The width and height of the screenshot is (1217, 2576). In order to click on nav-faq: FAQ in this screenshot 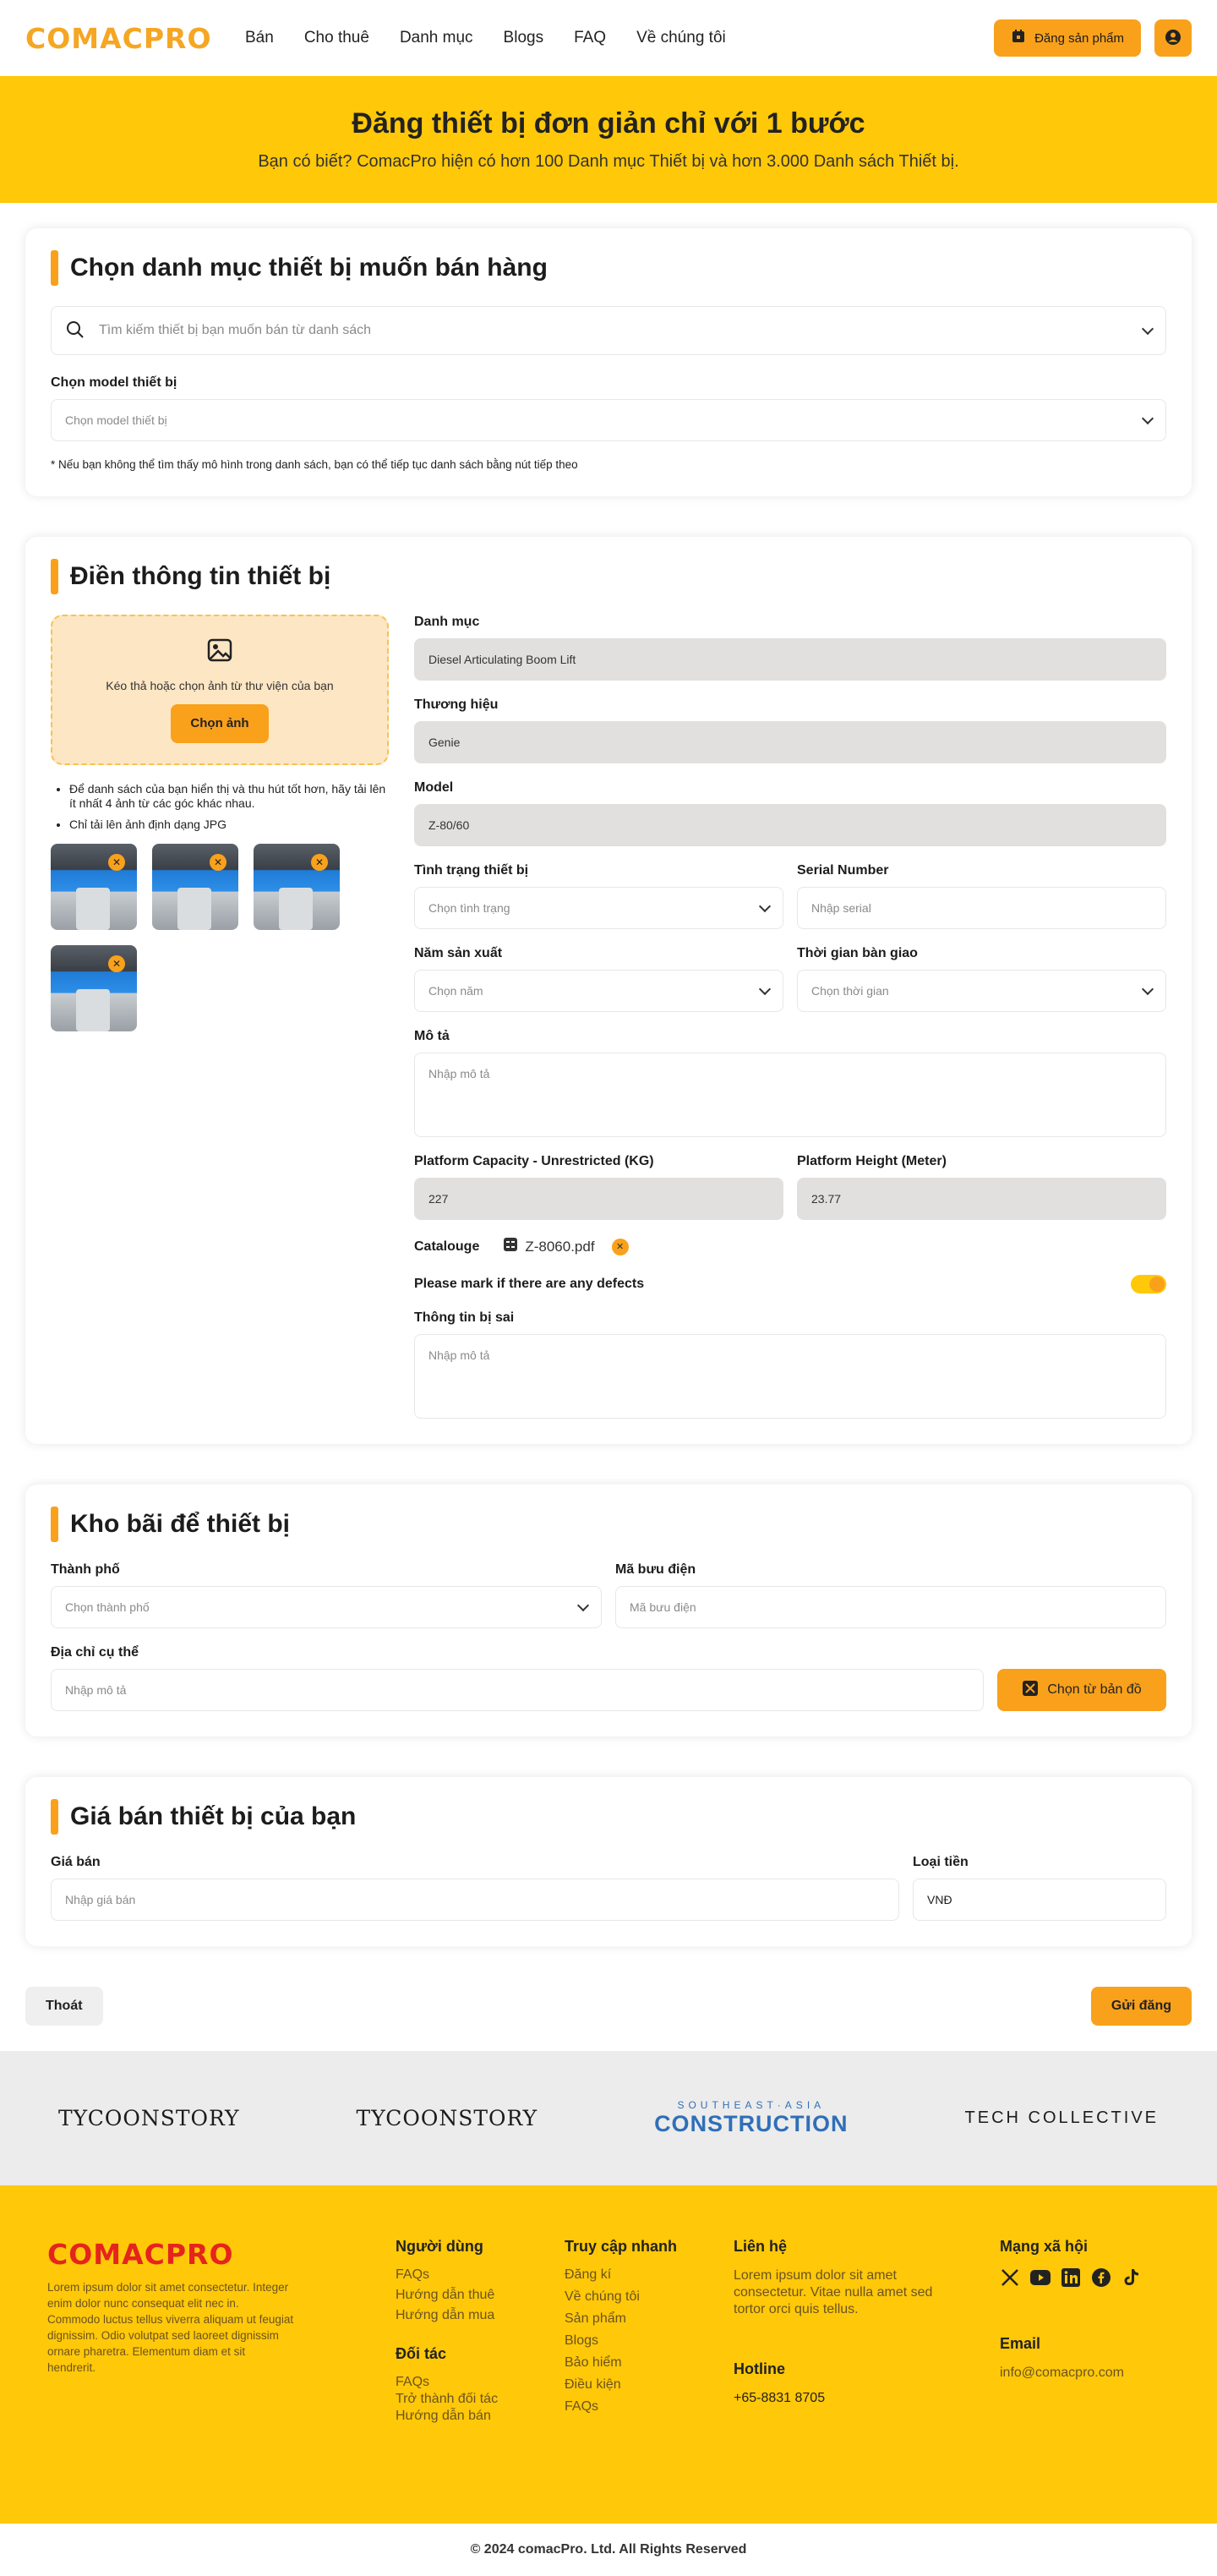, I will do `click(590, 38)`.